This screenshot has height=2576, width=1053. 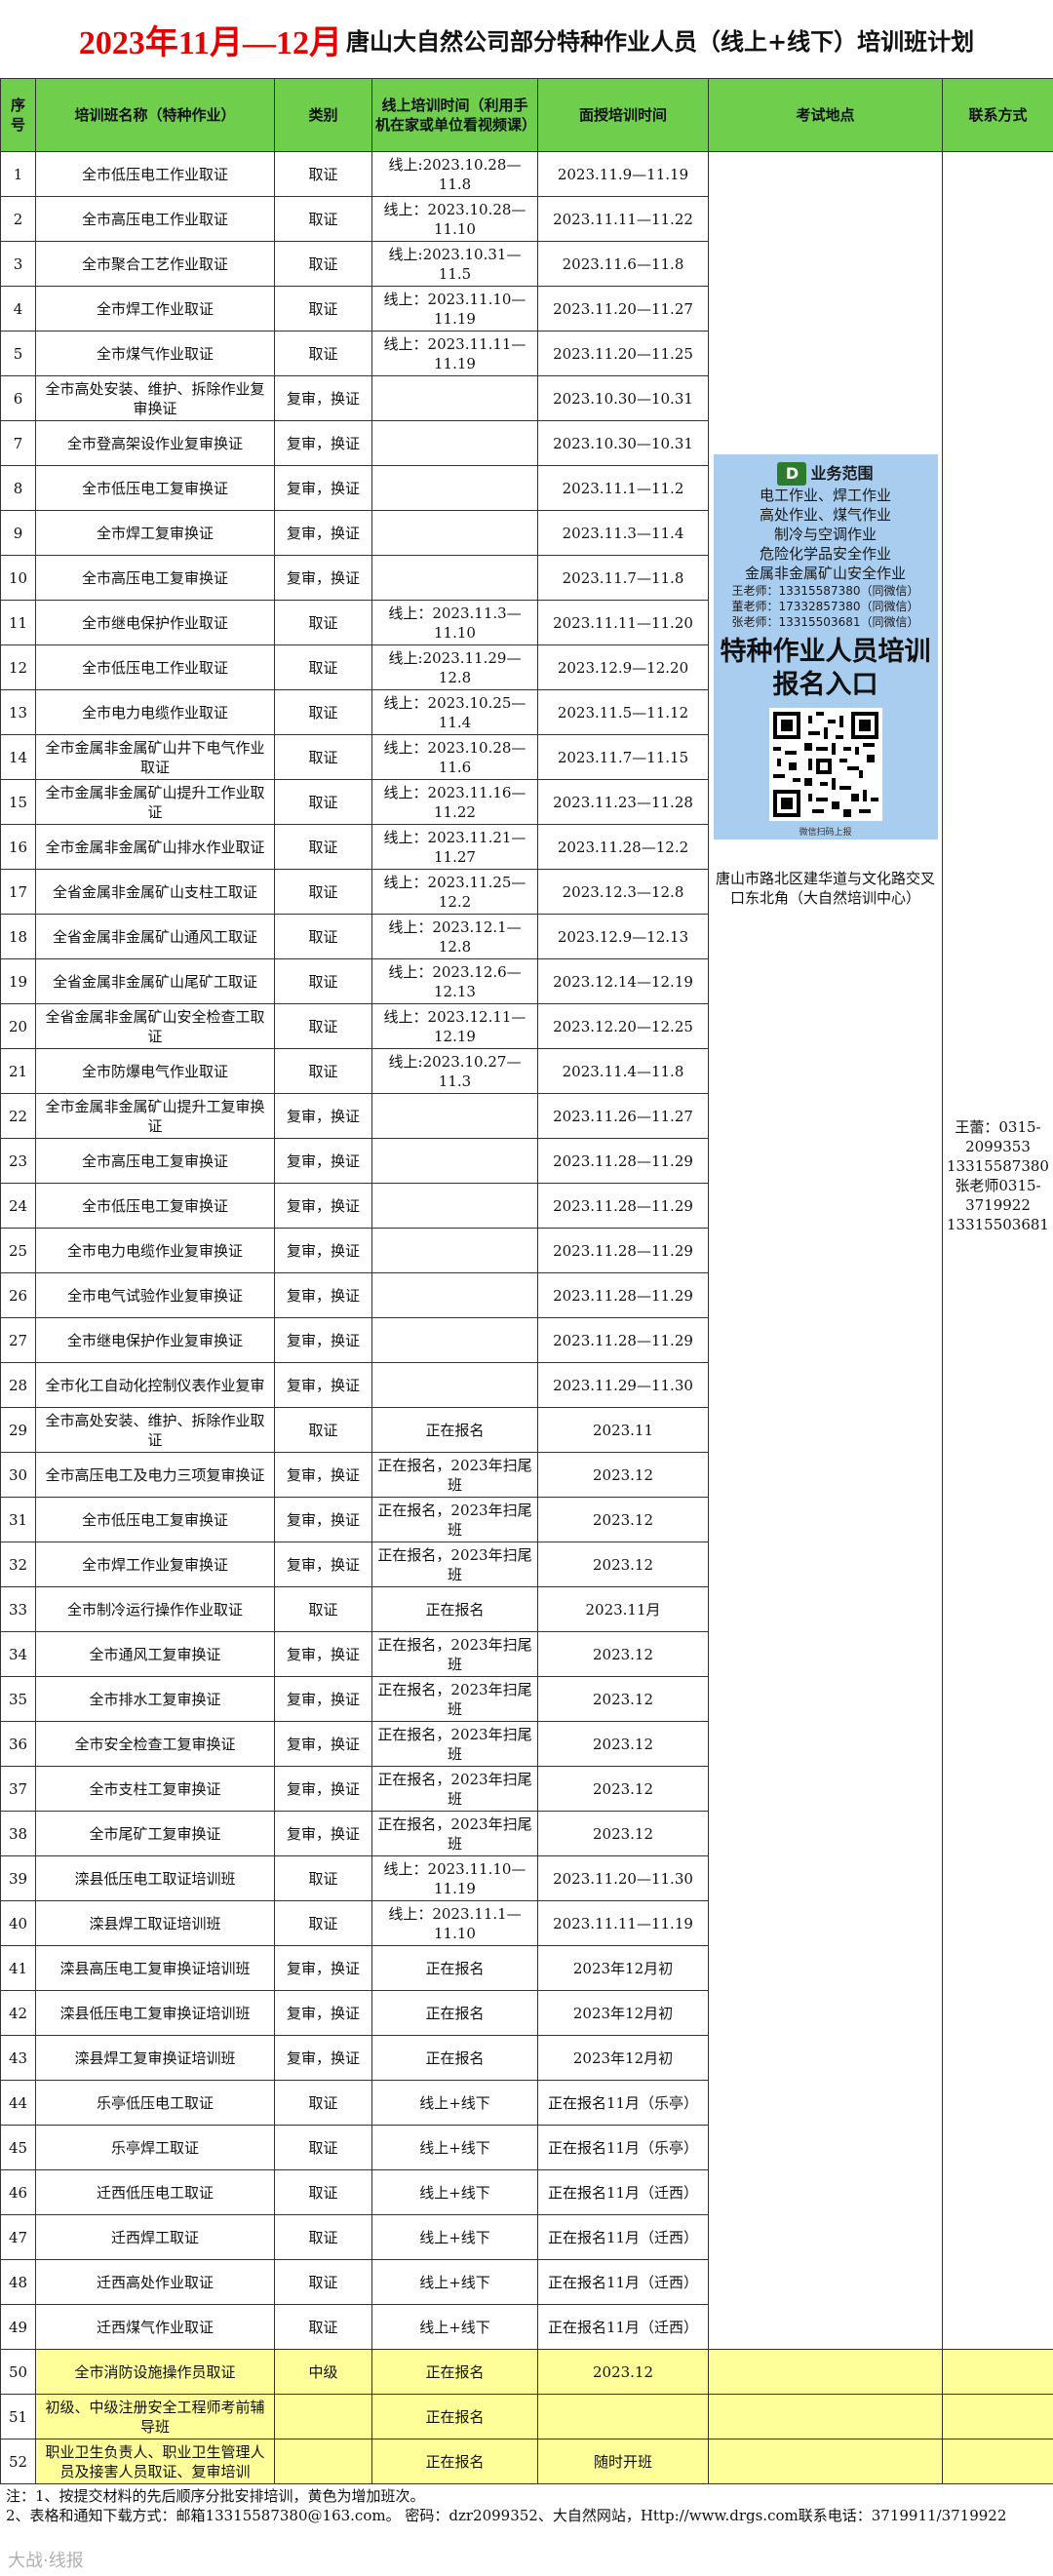 What do you see at coordinates (454, 802) in the screenshot?
I see `online-time: 线上：2023.11.16—11.22` at bounding box center [454, 802].